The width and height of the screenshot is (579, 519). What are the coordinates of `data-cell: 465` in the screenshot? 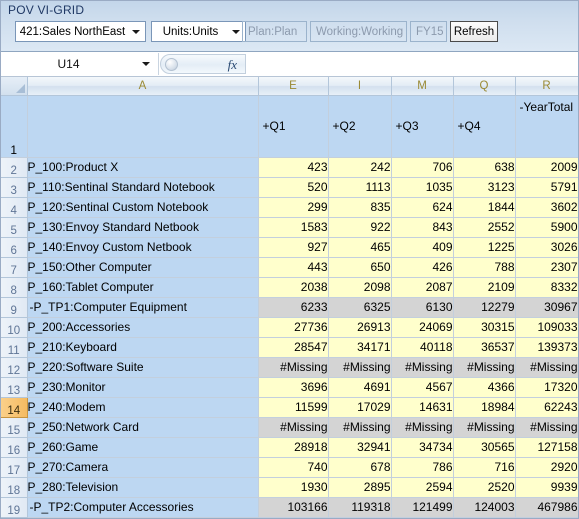 It's located at (360, 247).